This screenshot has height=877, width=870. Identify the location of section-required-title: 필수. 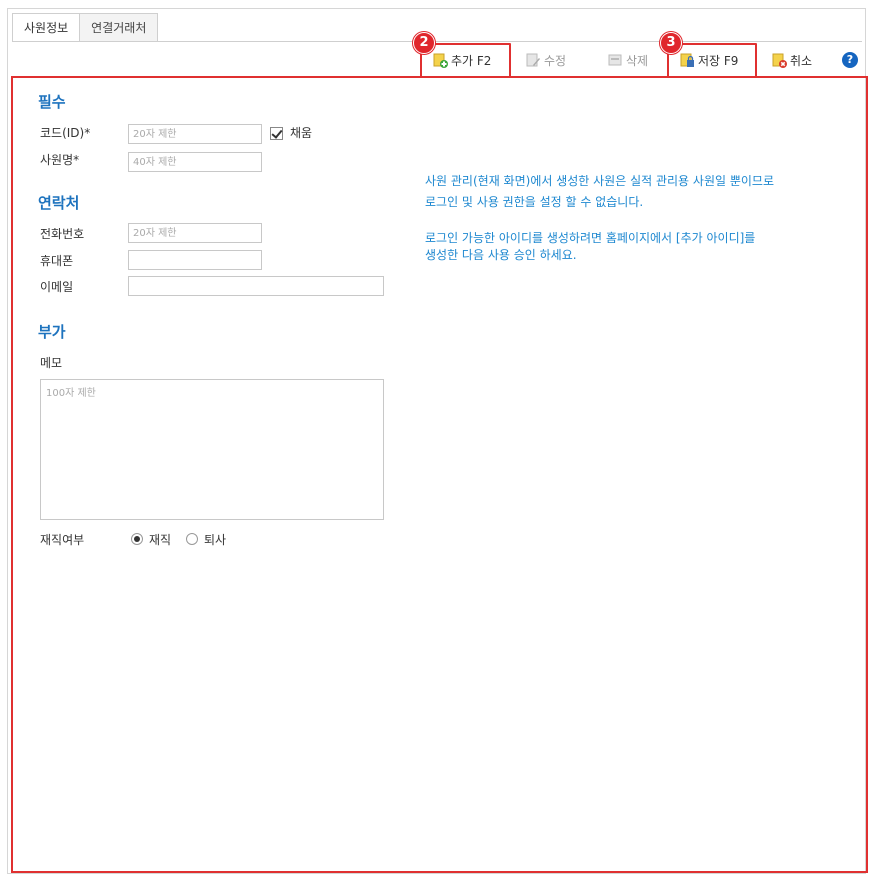
(52, 102).